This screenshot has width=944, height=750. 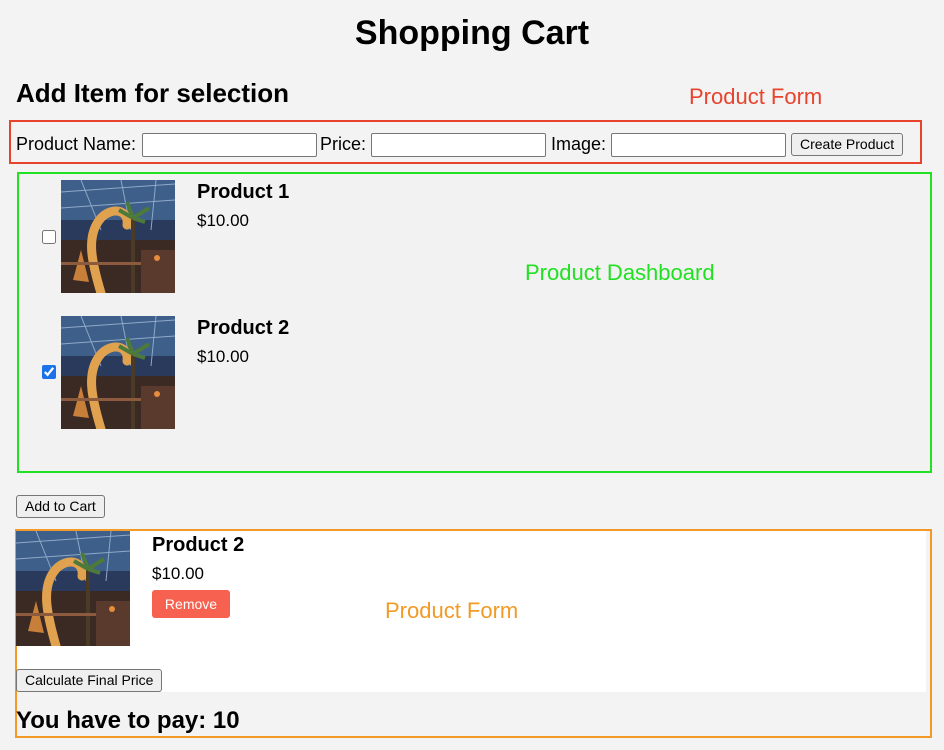 What do you see at coordinates (191, 604) in the screenshot?
I see `remove-button: Remove` at bounding box center [191, 604].